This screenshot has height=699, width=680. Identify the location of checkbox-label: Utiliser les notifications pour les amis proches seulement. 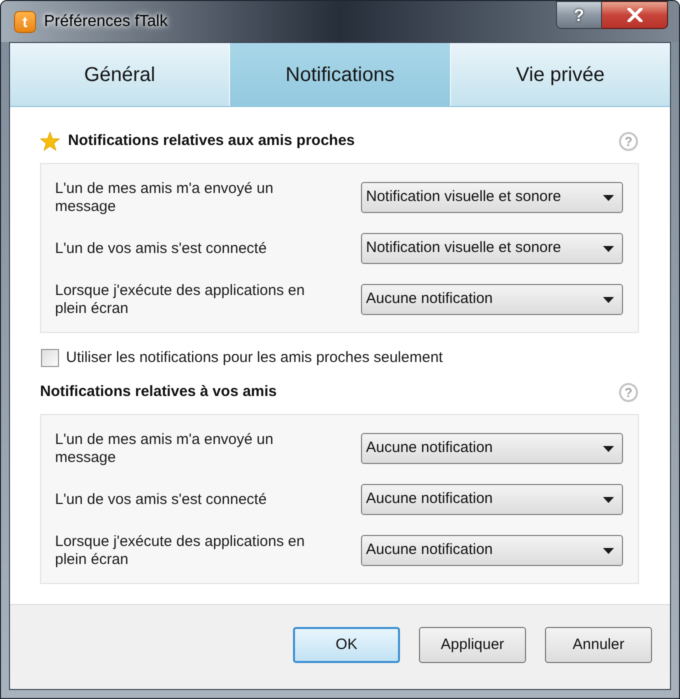
(254, 358).